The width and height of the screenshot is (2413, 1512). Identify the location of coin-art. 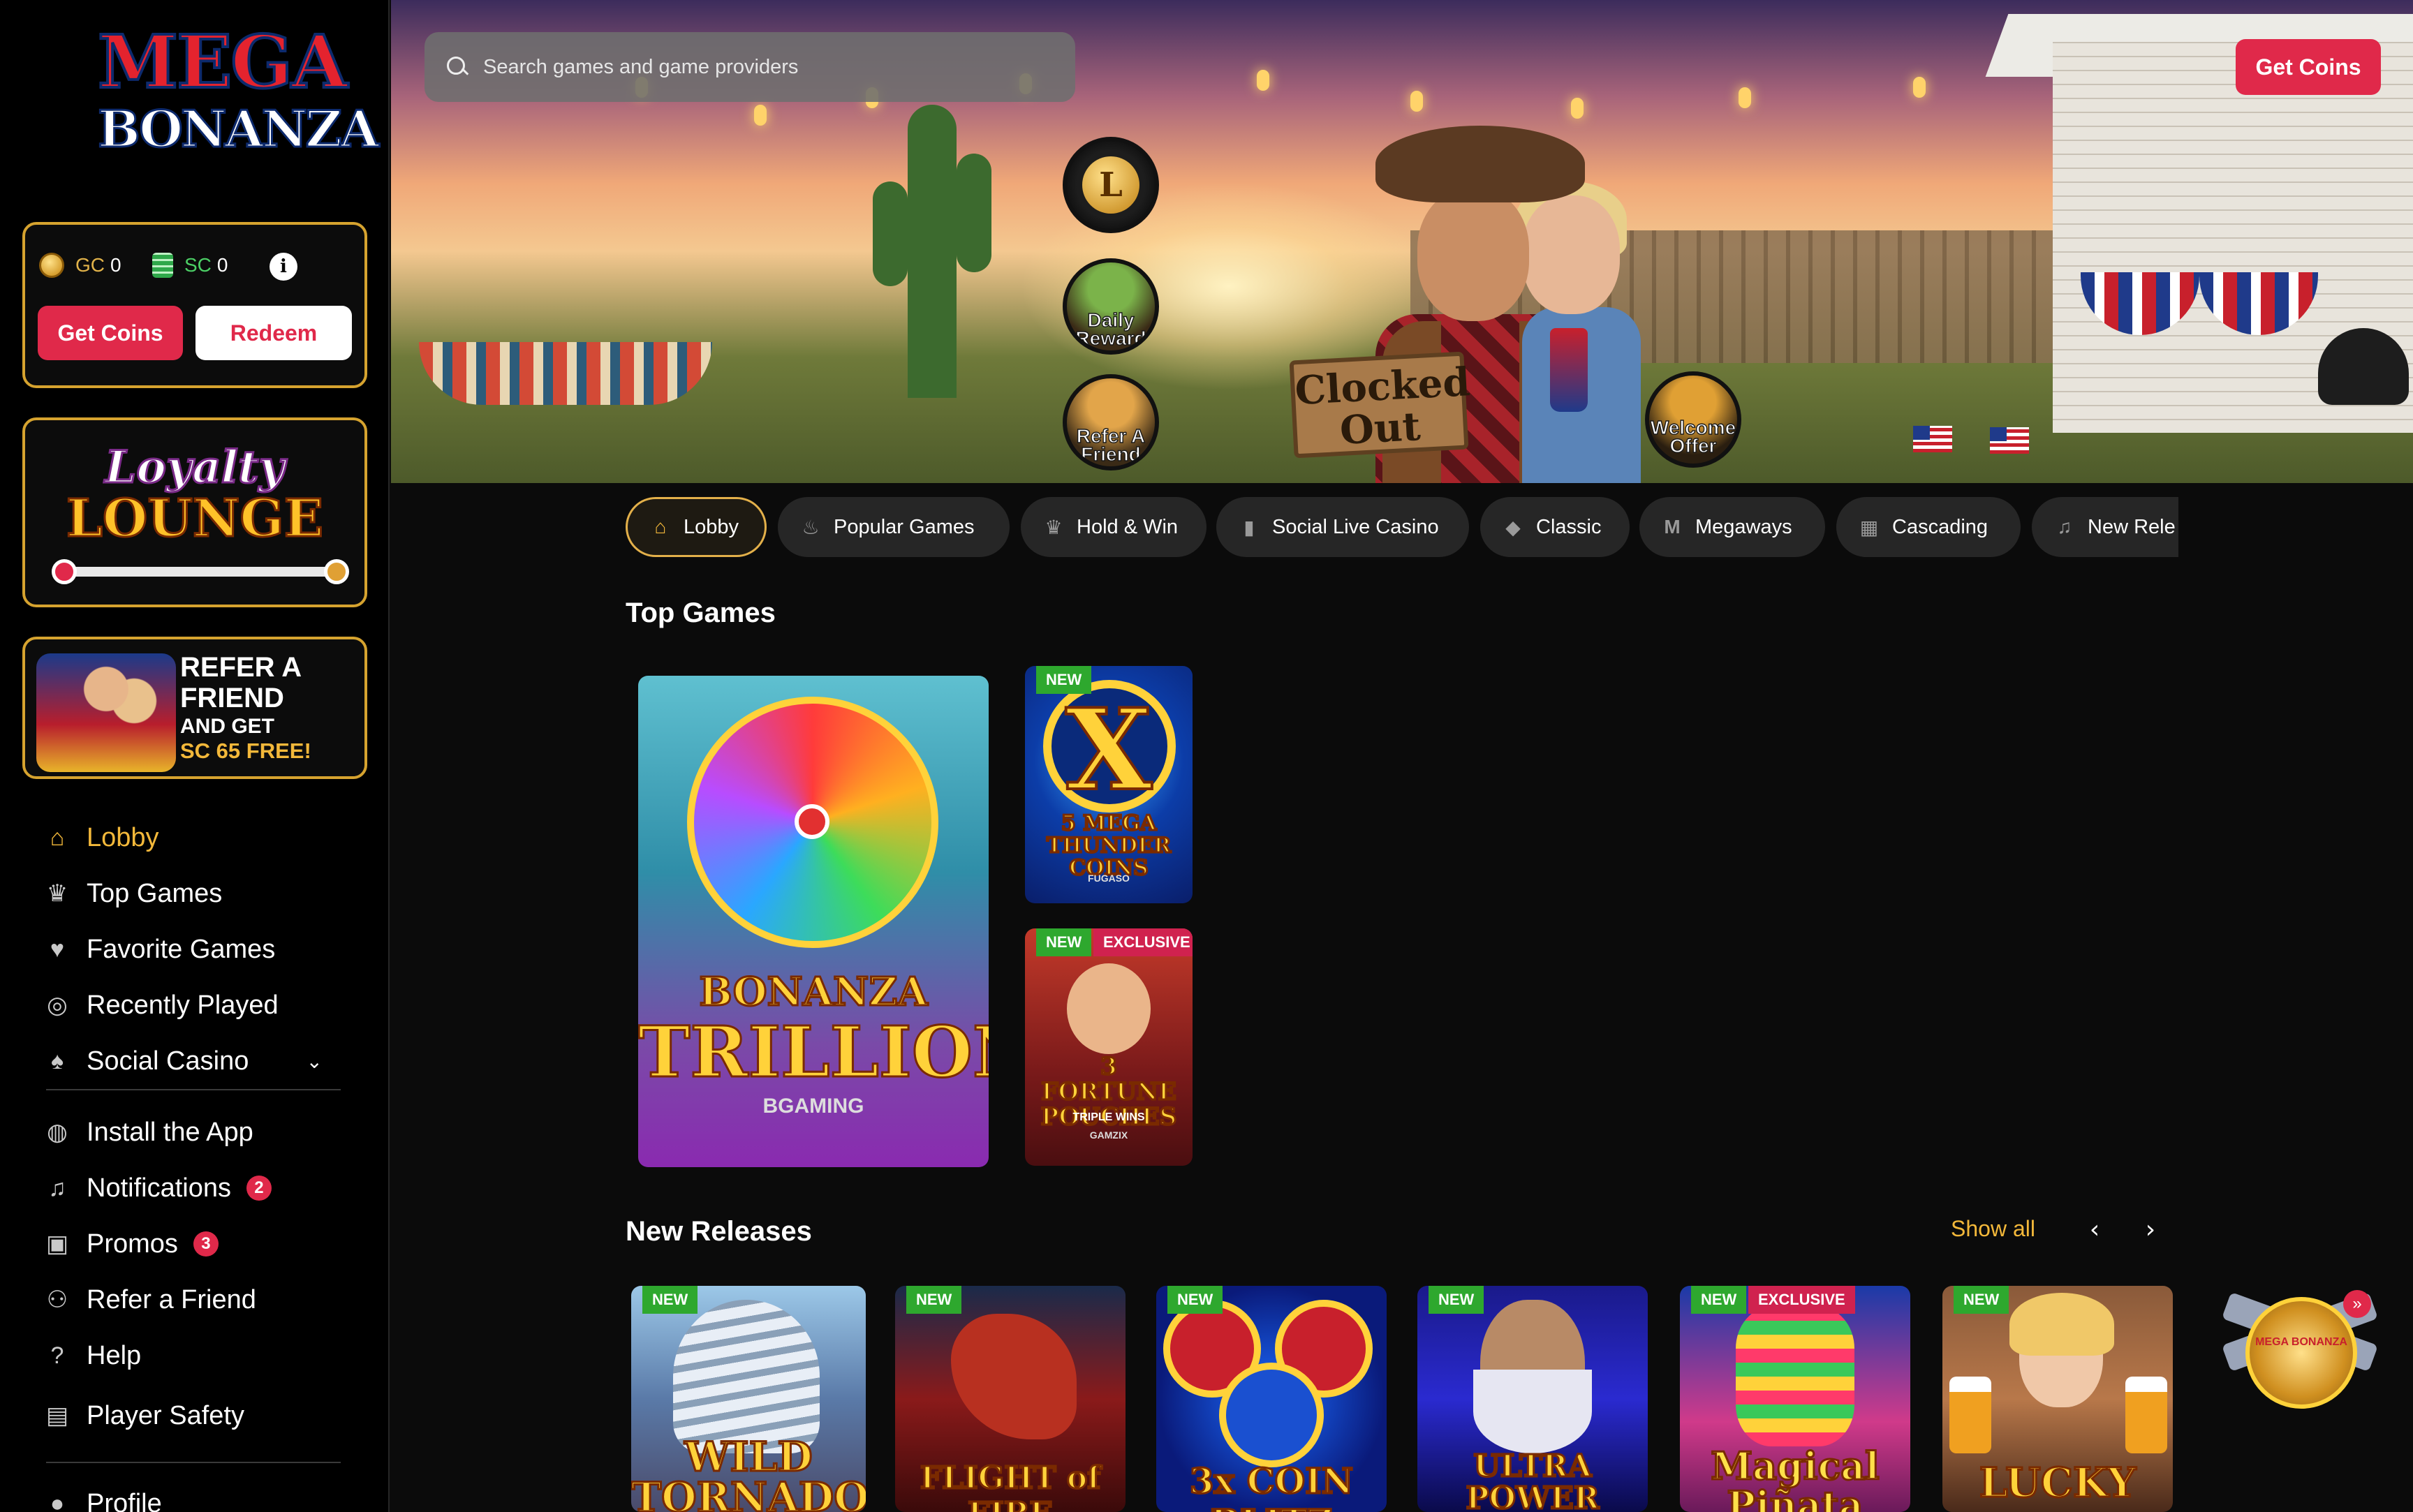
(1271, 1415).